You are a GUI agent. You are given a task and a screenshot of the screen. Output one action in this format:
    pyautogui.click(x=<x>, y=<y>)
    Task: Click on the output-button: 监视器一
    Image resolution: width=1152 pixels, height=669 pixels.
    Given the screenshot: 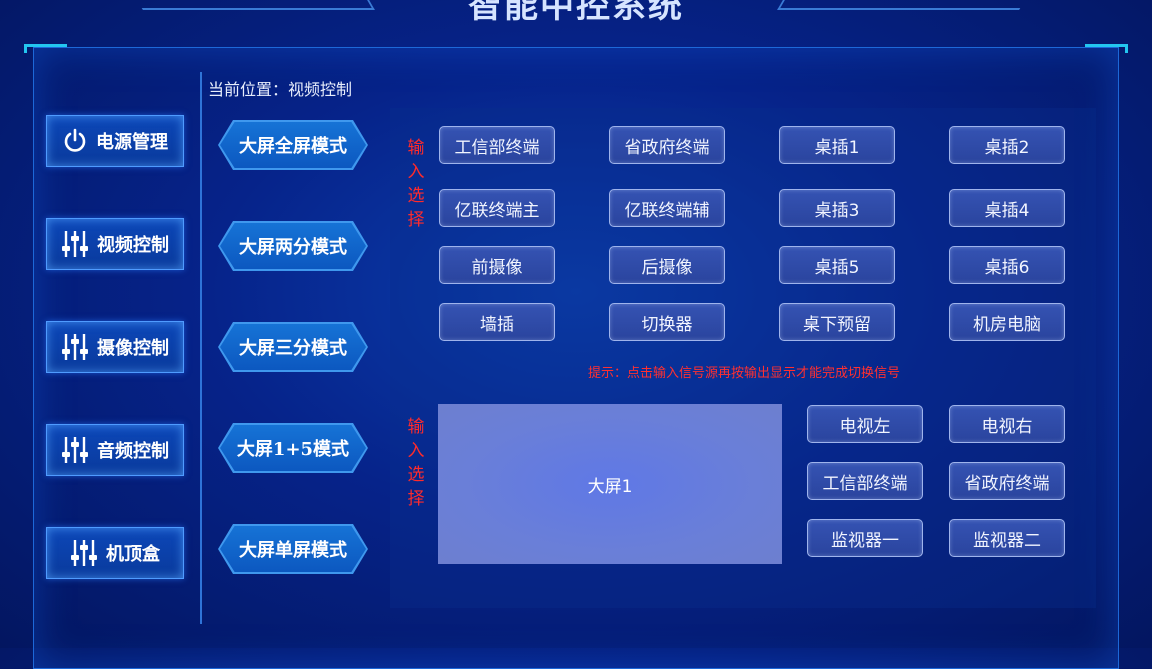 What is the action you would take?
    pyautogui.click(x=865, y=538)
    